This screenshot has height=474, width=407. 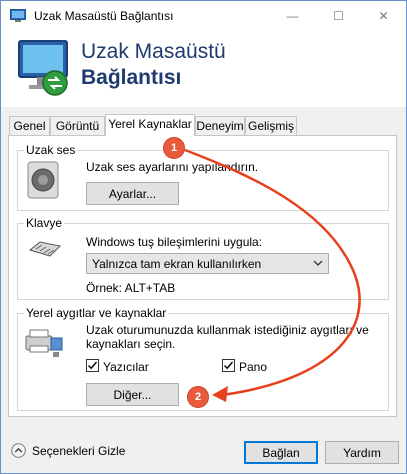 I want to click on annotation-badge-1: 1, so click(x=174, y=148).